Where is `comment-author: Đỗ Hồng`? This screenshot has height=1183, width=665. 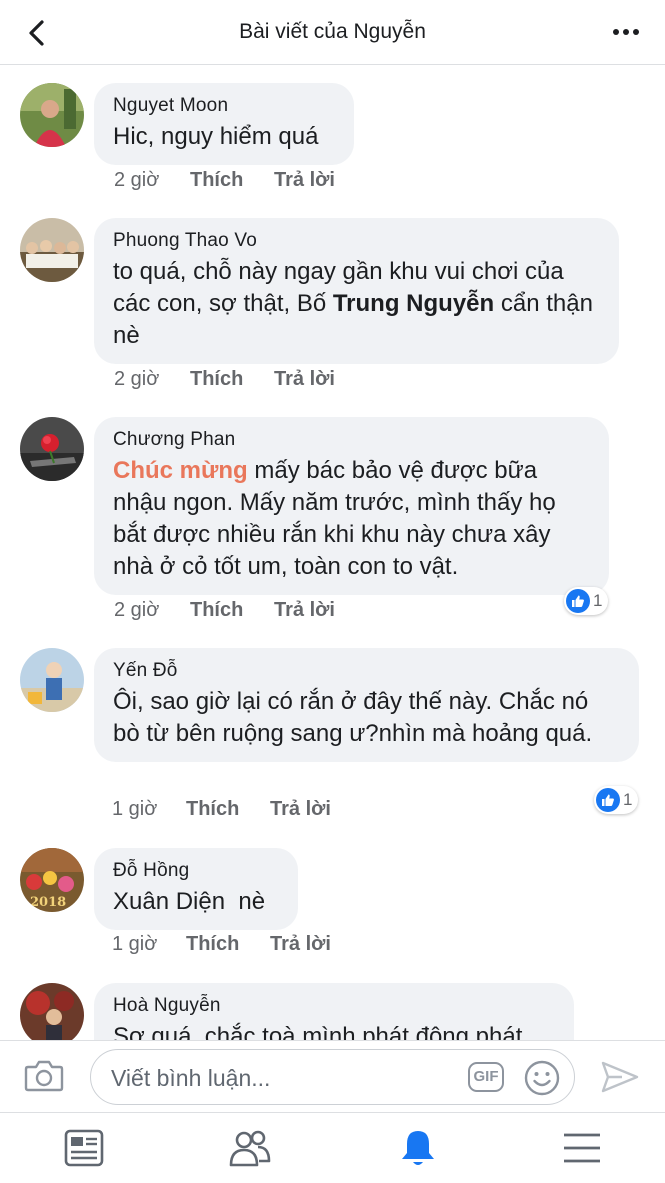
comment-author: Đỗ Hồng is located at coordinates (196, 871).